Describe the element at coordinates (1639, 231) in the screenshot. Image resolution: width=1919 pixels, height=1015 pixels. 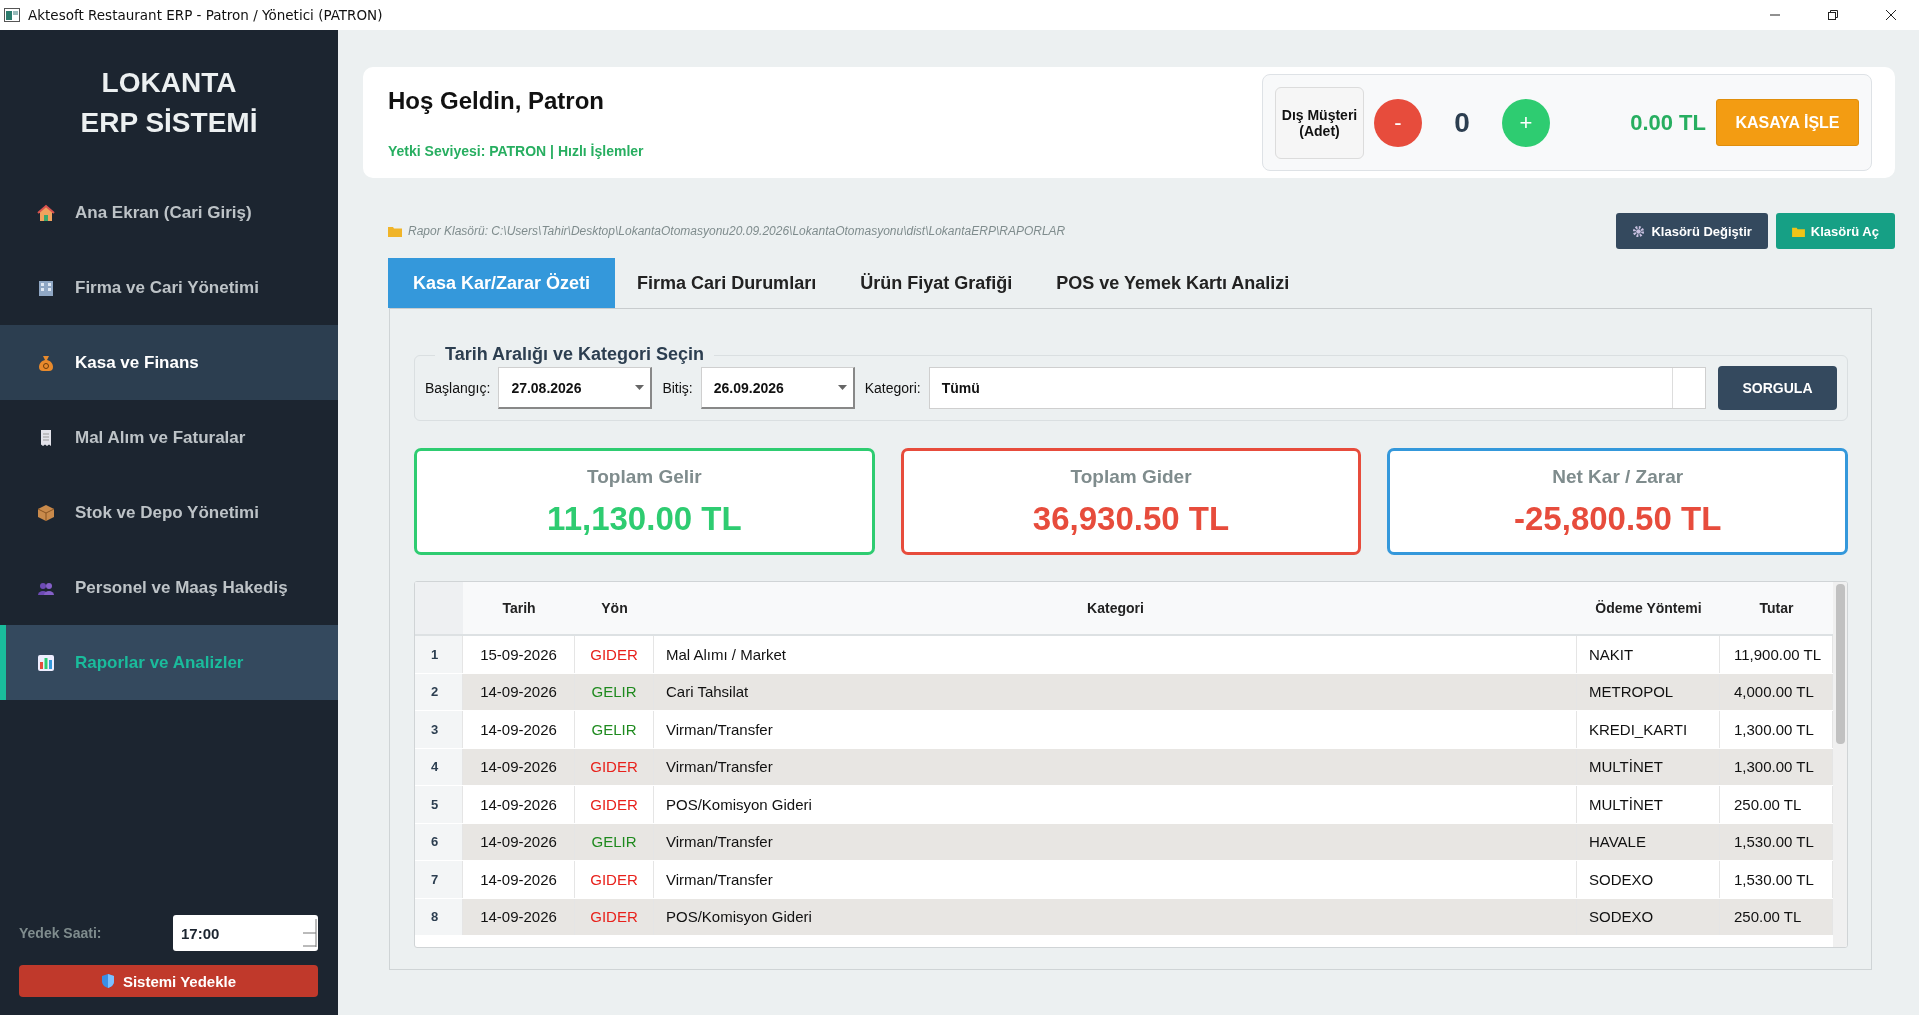
I see `gear-icon` at that location.